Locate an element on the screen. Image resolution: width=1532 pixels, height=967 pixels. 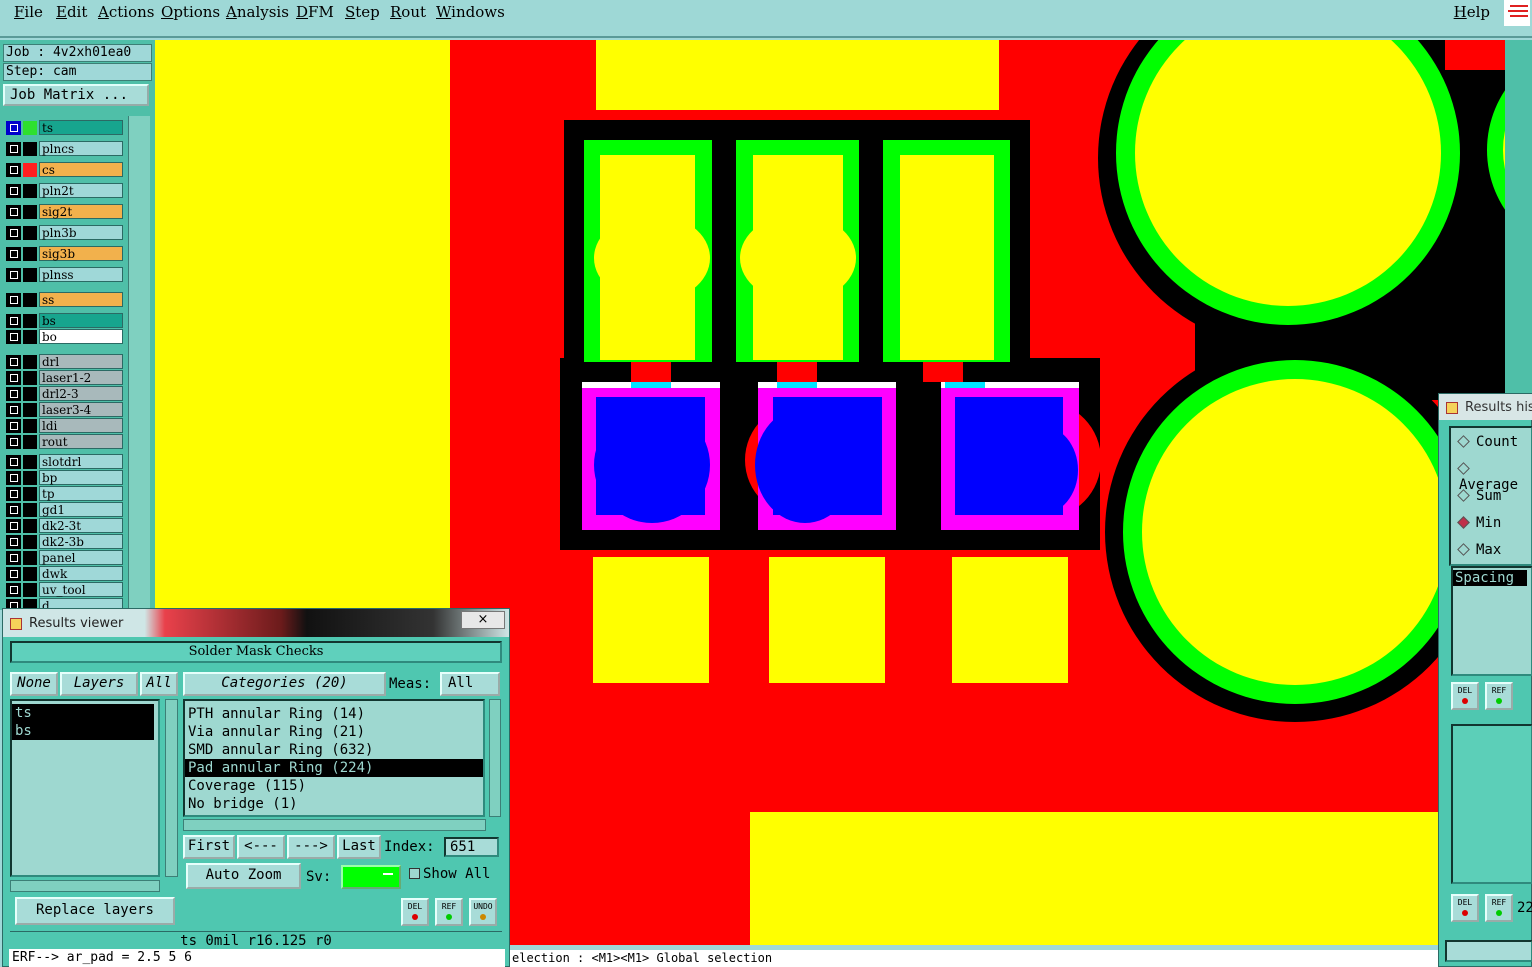
auto-zoom-select: Auto Zoom is located at coordinates (243, 876).